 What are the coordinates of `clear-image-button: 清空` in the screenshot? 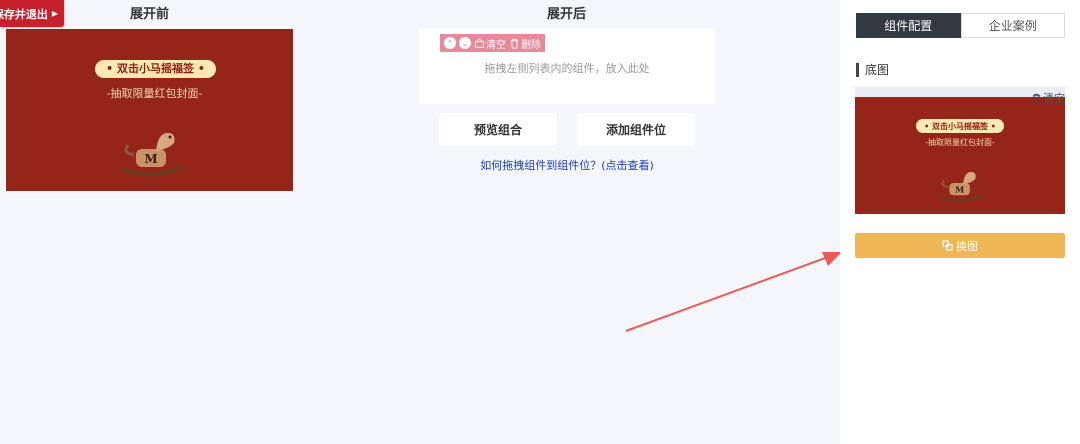 It's located at (1048, 98).